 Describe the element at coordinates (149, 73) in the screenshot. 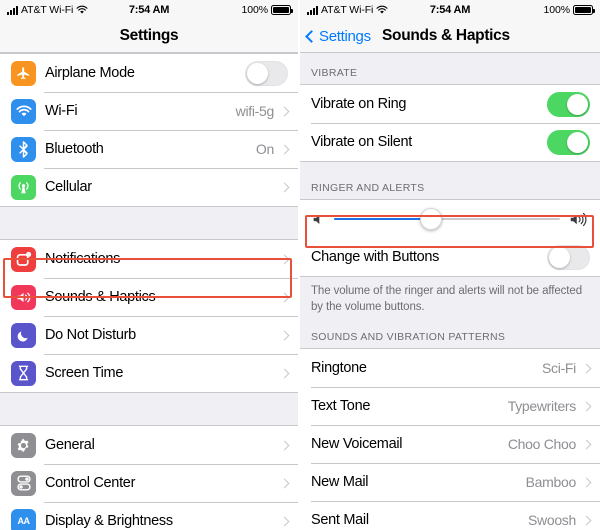

I see `sidebar-item-airplane-mode: Airplane Mode` at that location.